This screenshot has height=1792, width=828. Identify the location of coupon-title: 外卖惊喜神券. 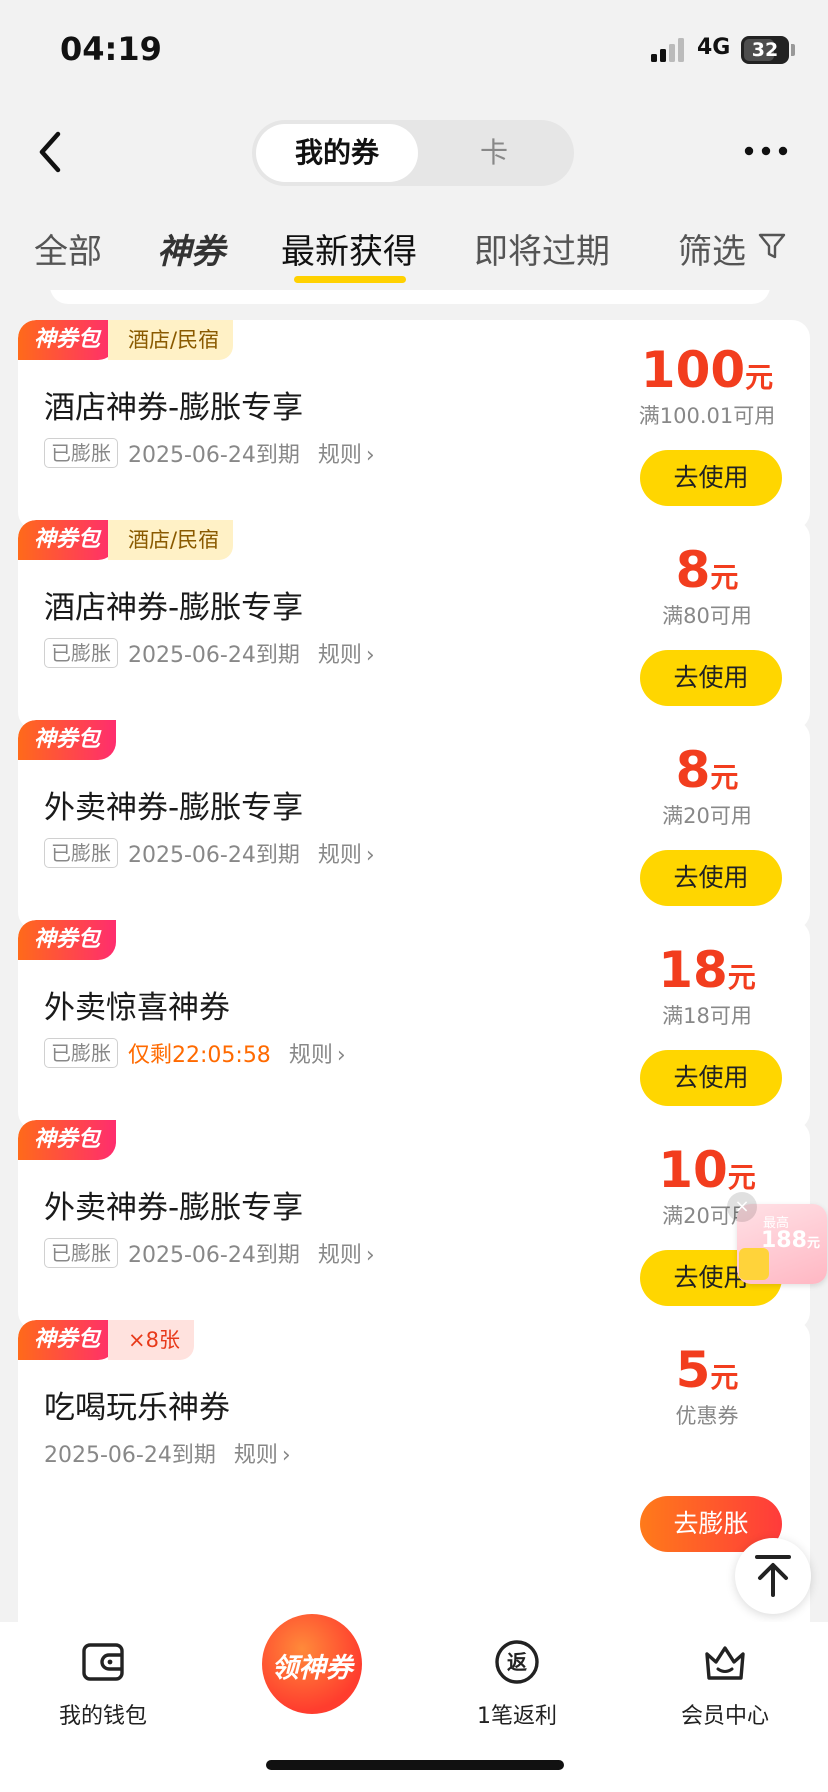
(137, 1008).